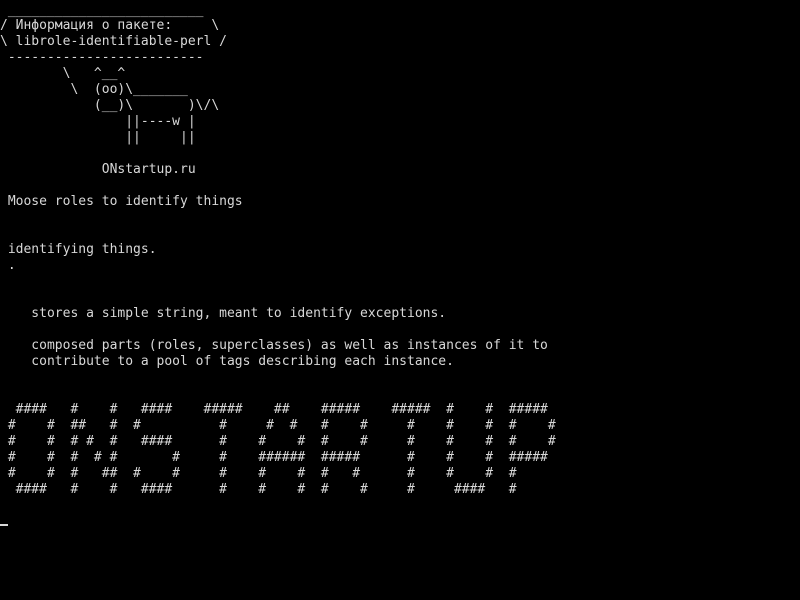  What do you see at coordinates (98, 121) in the screenshot?
I see `cowsay-cow-line-4: ||----w |` at bounding box center [98, 121].